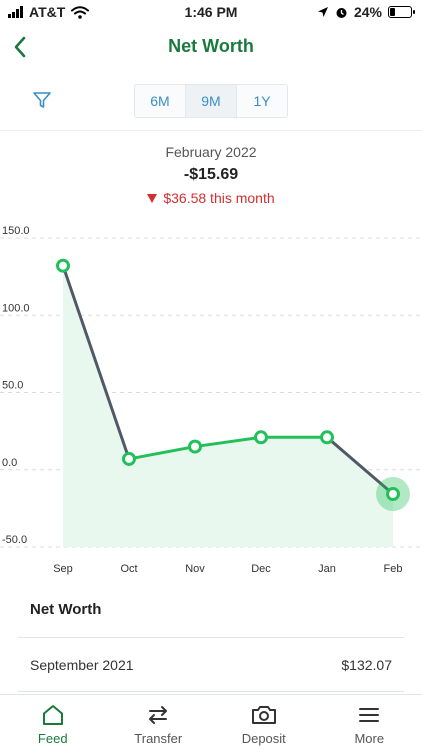  Describe the element at coordinates (366, 664) in the screenshot. I see `list-item-value: $132.07` at that location.